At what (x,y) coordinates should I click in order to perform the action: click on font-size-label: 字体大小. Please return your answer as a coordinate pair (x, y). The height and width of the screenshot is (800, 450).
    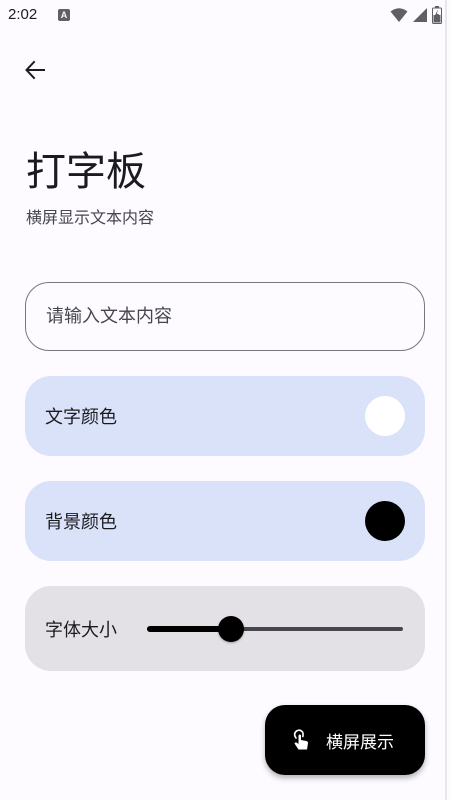
    Looking at the image, I should click on (81, 630).